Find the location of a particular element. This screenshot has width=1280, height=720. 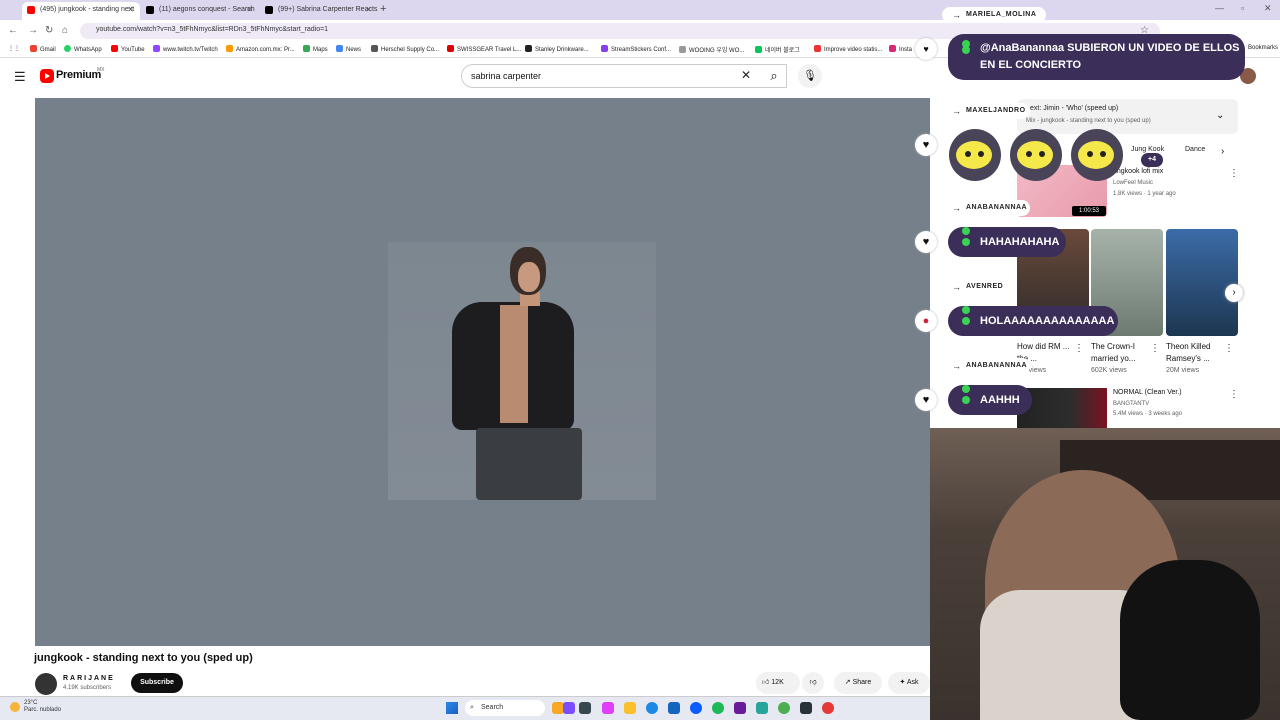

browser-tab-tiktok: (99+) Sabrina Carpenter Reacts ✕ is located at coordinates (319, 11).